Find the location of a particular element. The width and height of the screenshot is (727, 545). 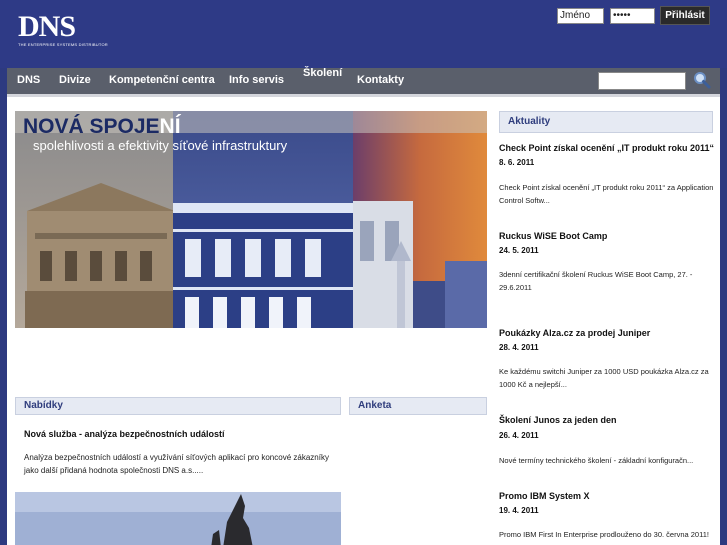

search-input is located at coordinates (642, 81).